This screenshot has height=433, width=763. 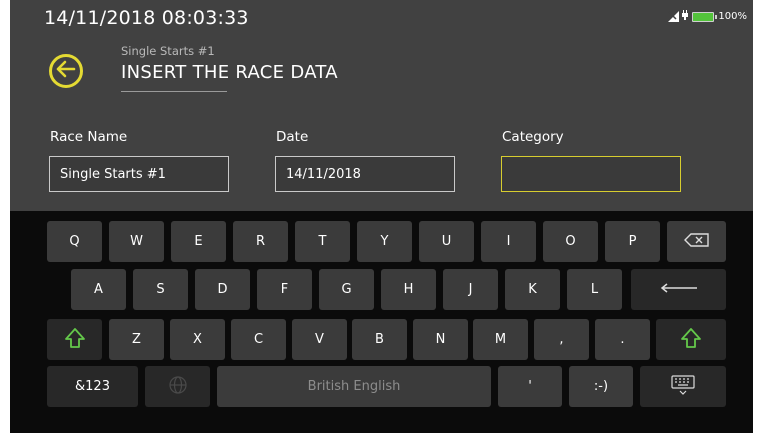 I want to click on race-name-field: Single Starts #1, so click(x=139, y=174).